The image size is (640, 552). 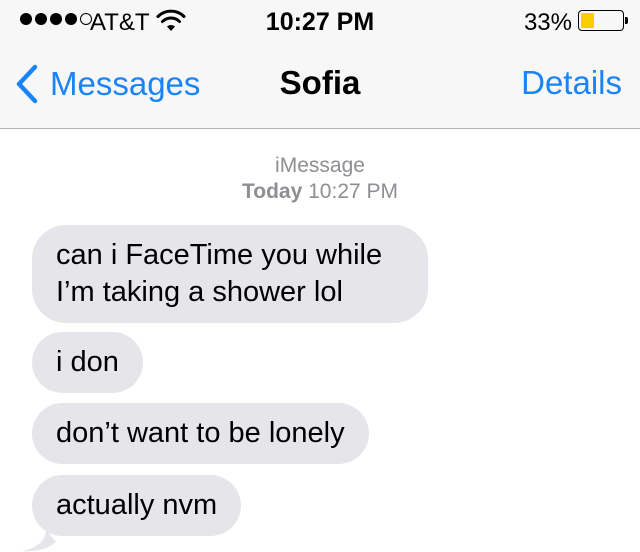 I want to click on battery-fill, so click(x=588, y=20).